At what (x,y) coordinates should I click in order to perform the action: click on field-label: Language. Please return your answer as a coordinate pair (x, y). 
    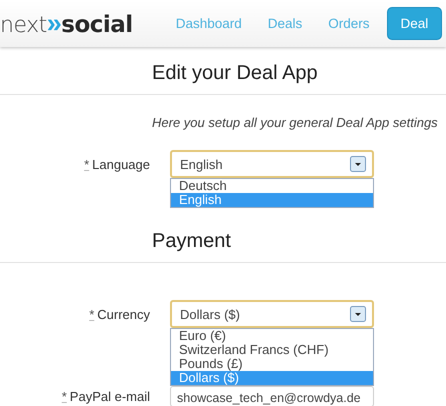
    Looking at the image, I should click on (121, 164).